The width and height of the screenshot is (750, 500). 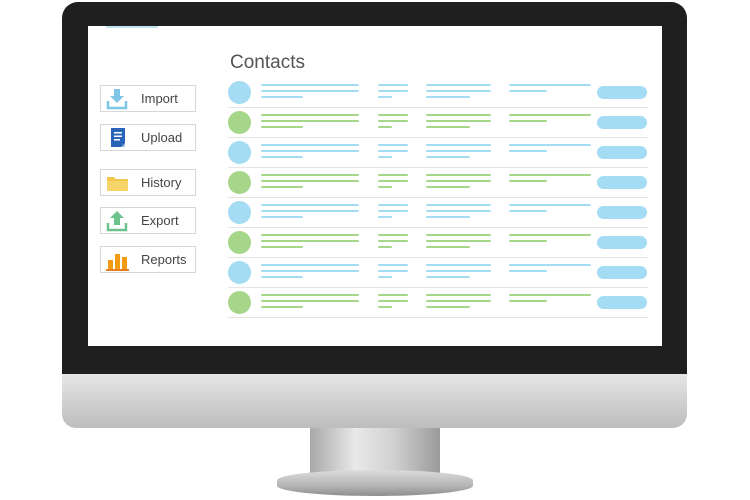 What do you see at coordinates (374, 401) in the screenshot?
I see `monitor-chin` at bounding box center [374, 401].